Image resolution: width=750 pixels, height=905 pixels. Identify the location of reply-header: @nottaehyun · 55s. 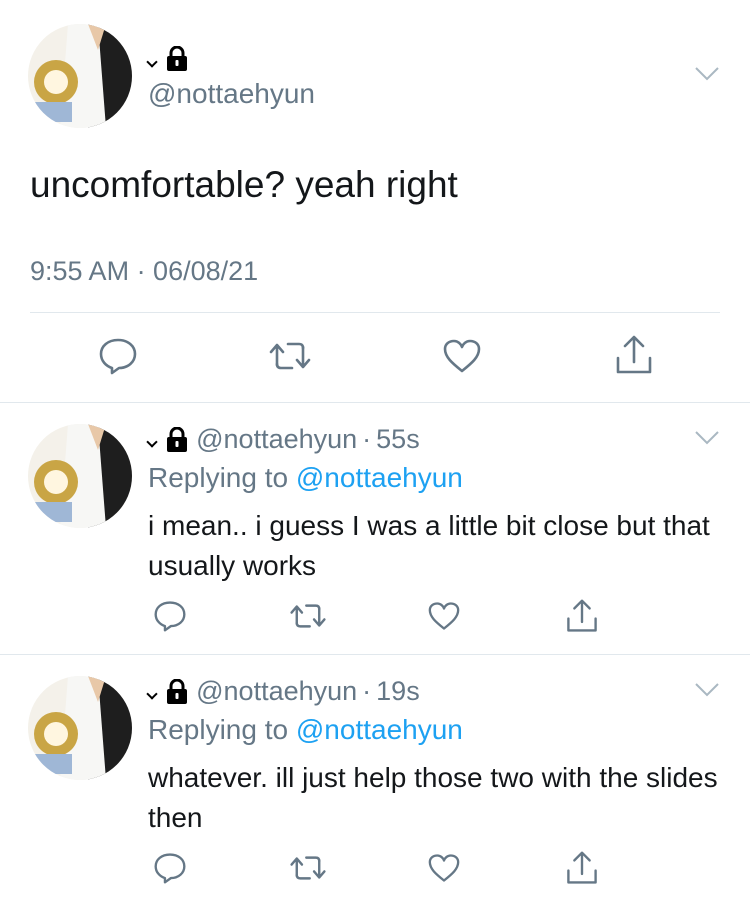
(283, 439).